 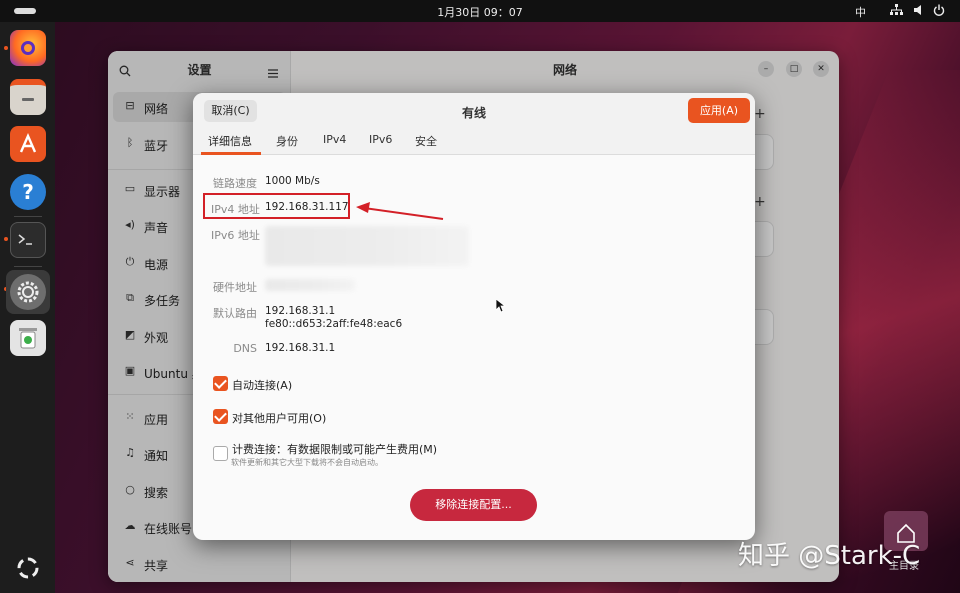 I want to click on annotation-arrow, so click(x=400, y=211).